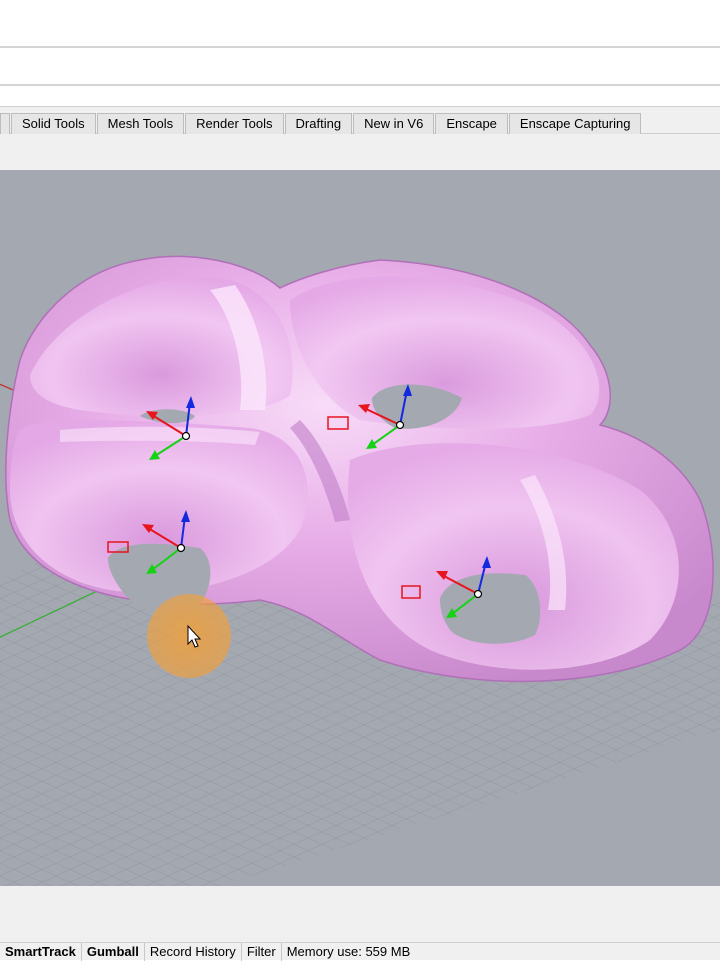  I want to click on mouse-cursor-highlight, so click(189, 636).